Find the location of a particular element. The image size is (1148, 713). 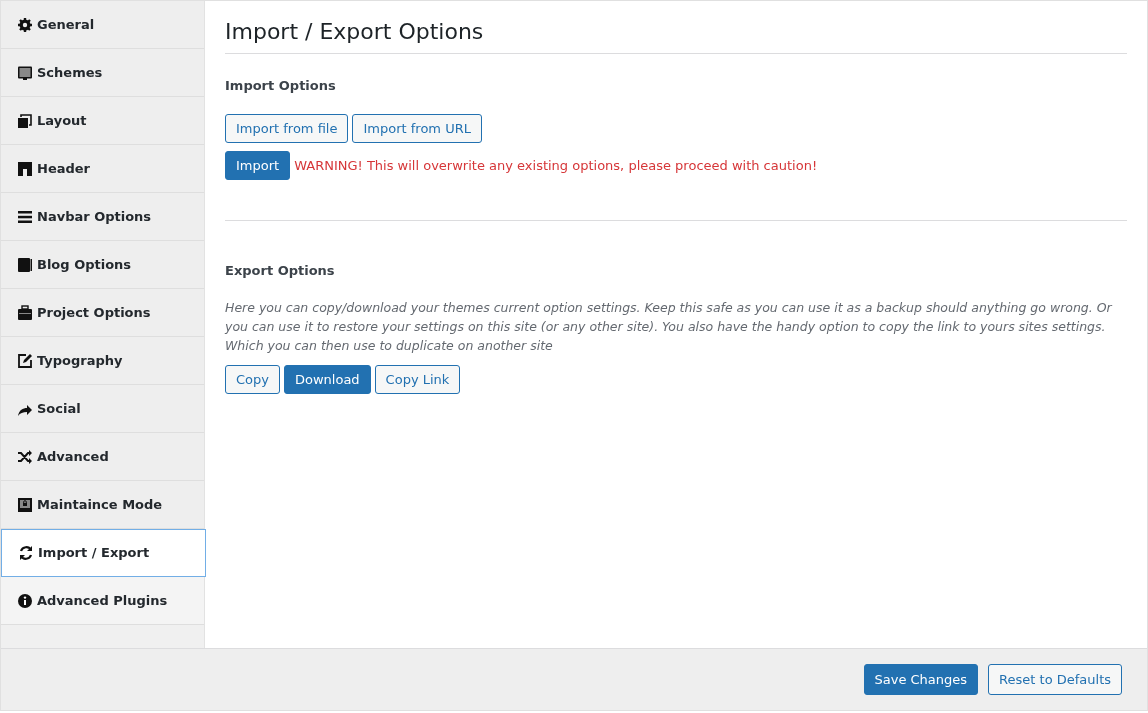

copy-button: Copy is located at coordinates (252, 380).